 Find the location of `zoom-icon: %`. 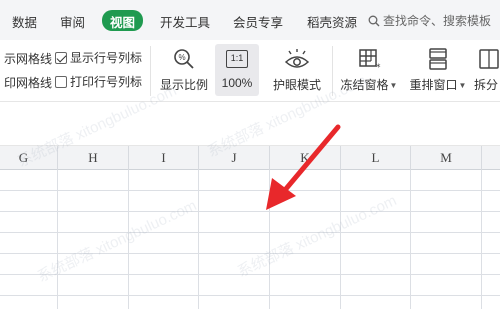

zoom-icon: % is located at coordinates (184, 59).